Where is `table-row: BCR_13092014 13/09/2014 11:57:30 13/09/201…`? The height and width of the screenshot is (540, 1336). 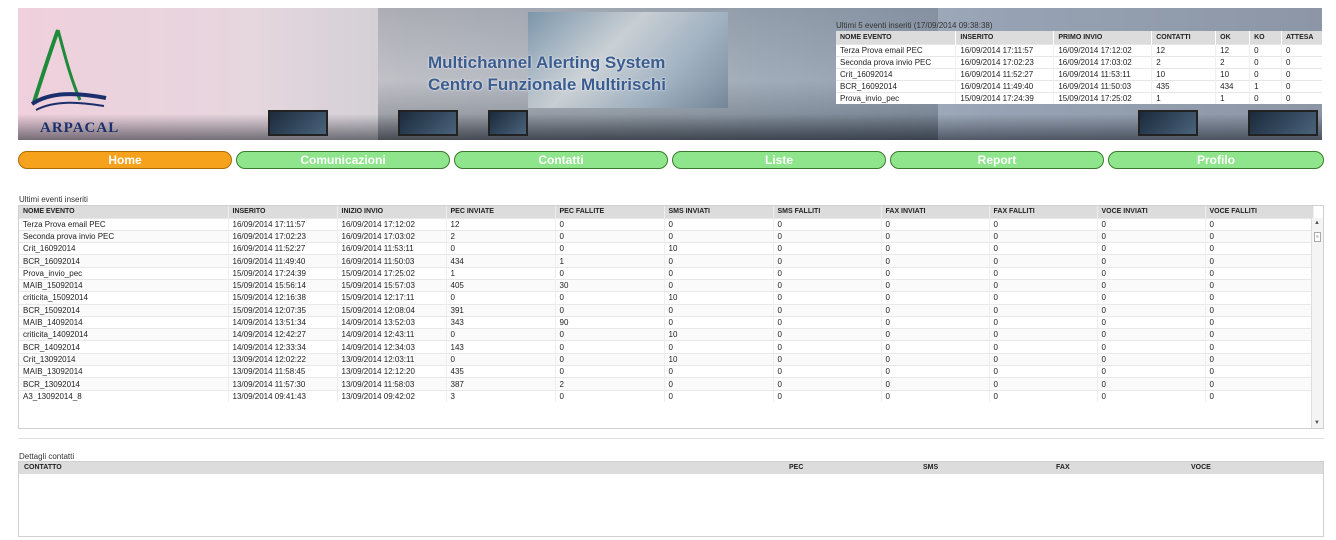 table-row: BCR_13092014 13/09/2014 11:57:30 13/09/201… is located at coordinates (666, 384).